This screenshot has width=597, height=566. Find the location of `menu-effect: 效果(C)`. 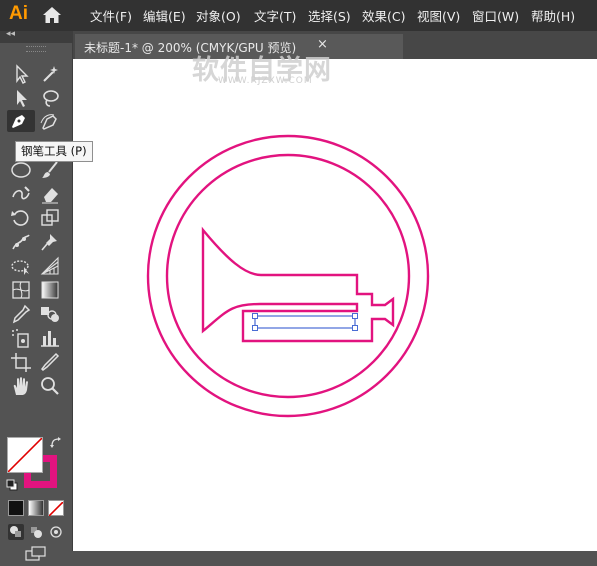

menu-effect: 效果(C) is located at coordinates (383, 15).